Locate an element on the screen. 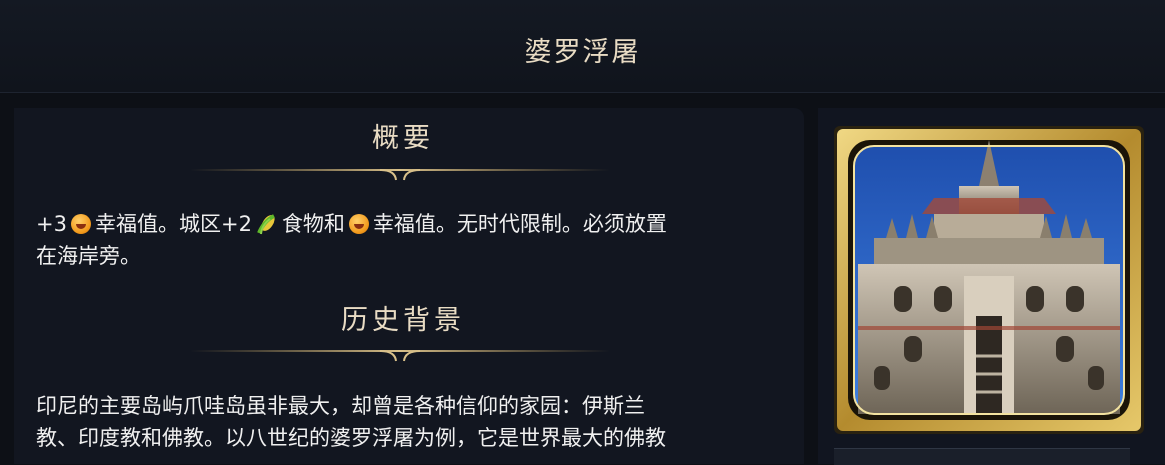  history-line: 教、印度教和佛教。以八世纪的婆罗浮屠为例，它是世界最大的佛教 is located at coordinates (351, 438).